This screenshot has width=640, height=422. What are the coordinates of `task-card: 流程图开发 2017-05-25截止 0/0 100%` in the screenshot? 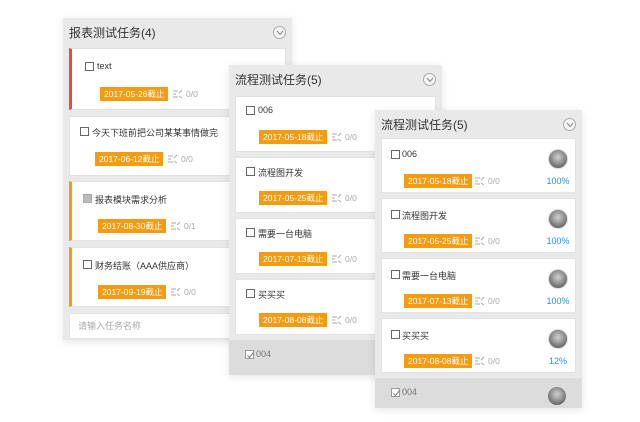 It's located at (478, 225).